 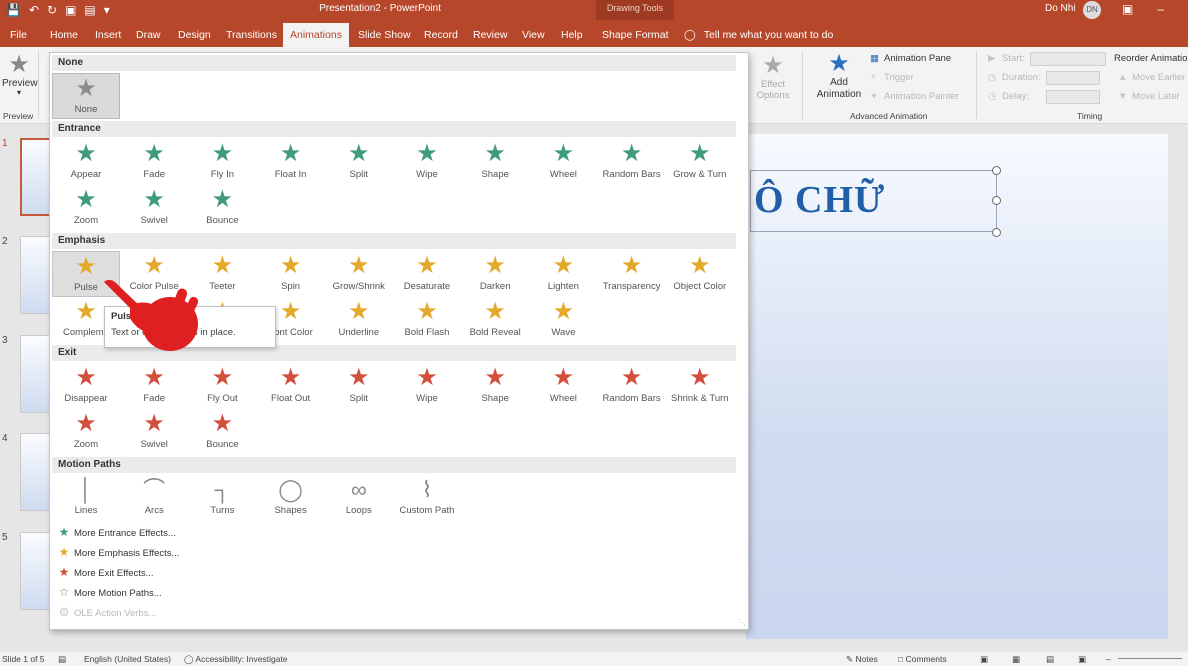 What do you see at coordinates (291, 498) in the screenshot?
I see `effect-motion-shapes: ◯ Shapes` at bounding box center [291, 498].